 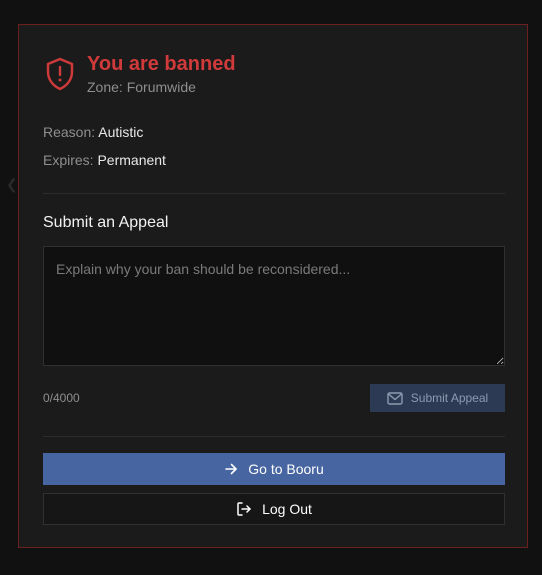 I want to click on log-out-label: Log Out, so click(x=287, y=509).